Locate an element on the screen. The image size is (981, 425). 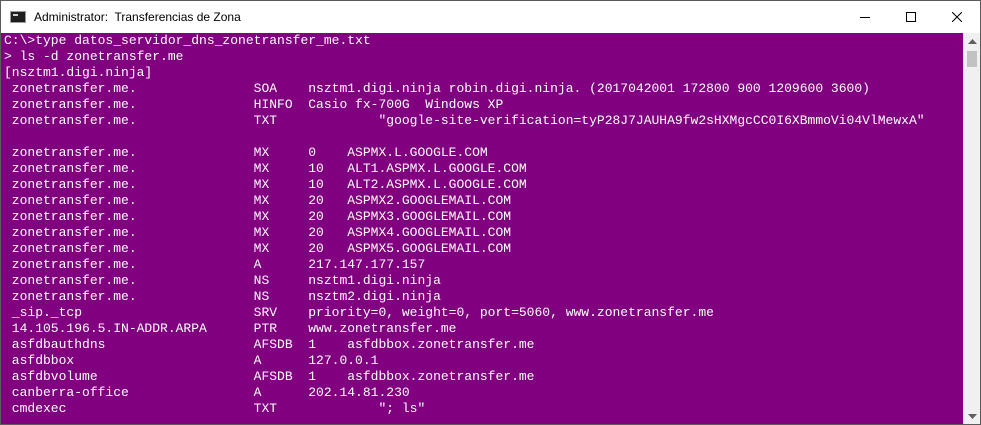
console-line: zonetransfer.me. A 217.147.177.157 is located at coordinates (215, 264).